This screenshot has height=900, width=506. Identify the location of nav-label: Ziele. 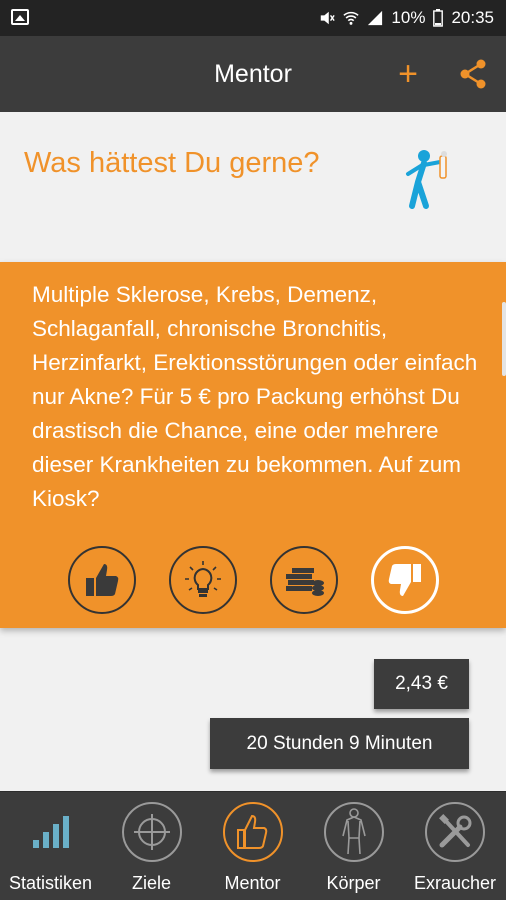
(151, 883).